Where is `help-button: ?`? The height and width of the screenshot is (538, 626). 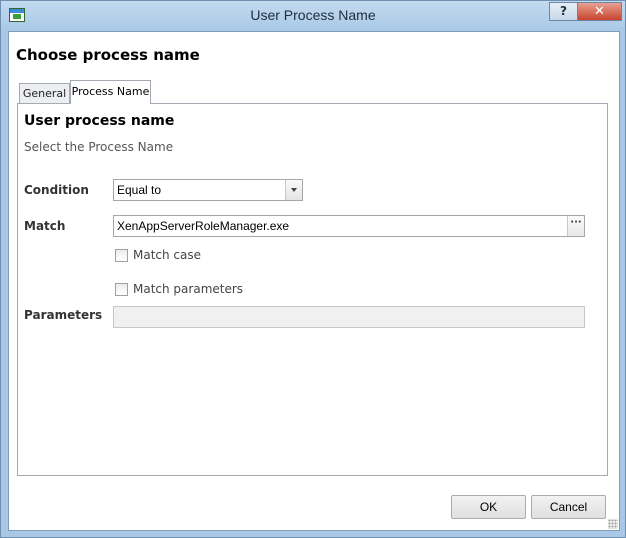 help-button: ? is located at coordinates (563, 11).